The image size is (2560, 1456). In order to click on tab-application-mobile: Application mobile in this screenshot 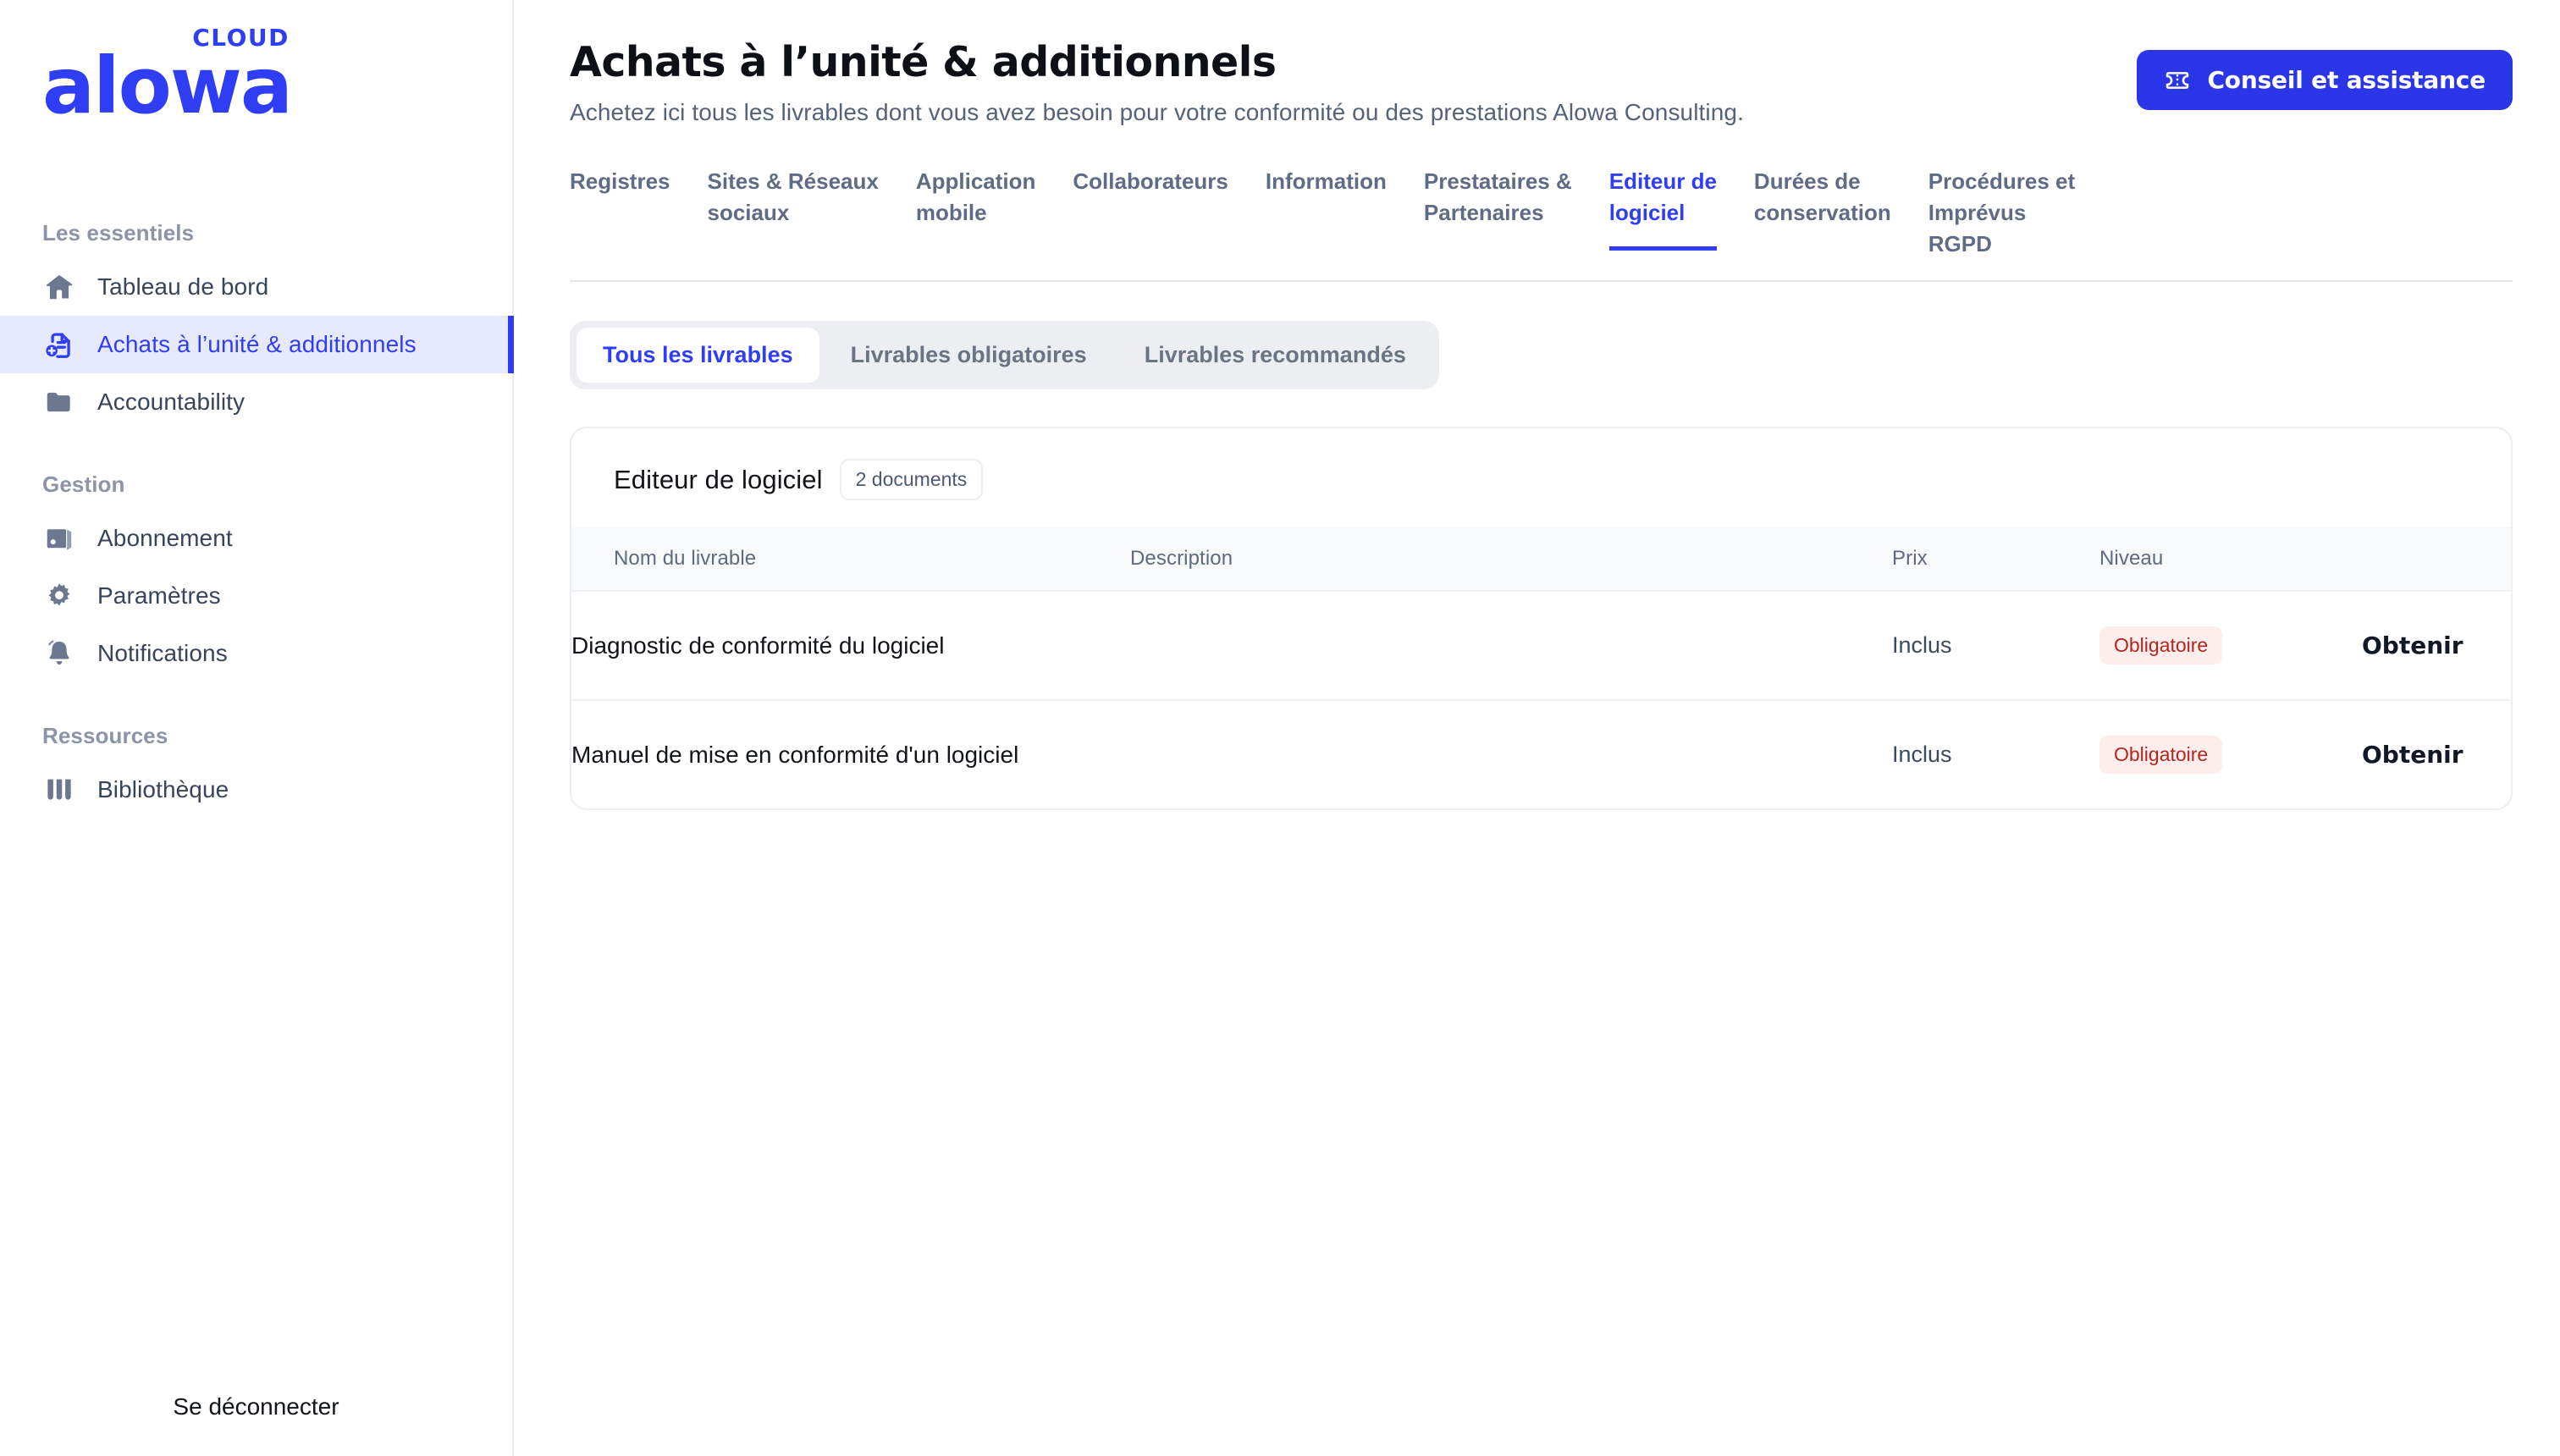, I will do `click(976, 207)`.